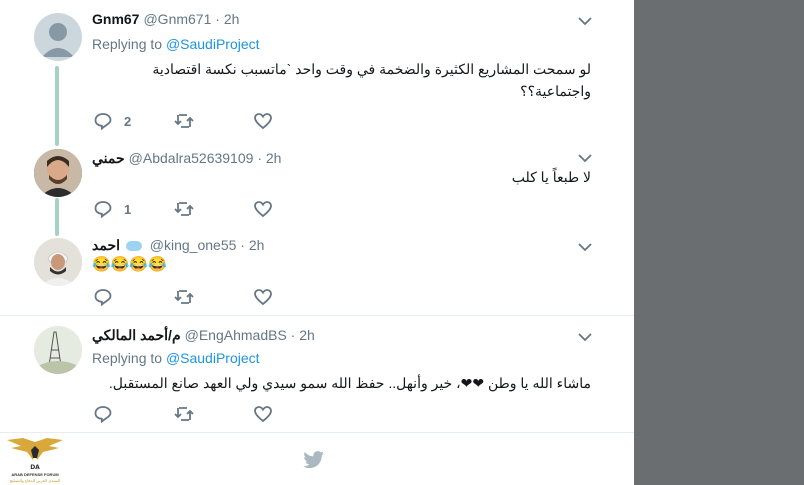 This screenshot has width=804, height=485. Describe the element at coordinates (193, 245) in the screenshot. I see `user-handle: @king_one55` at that location.